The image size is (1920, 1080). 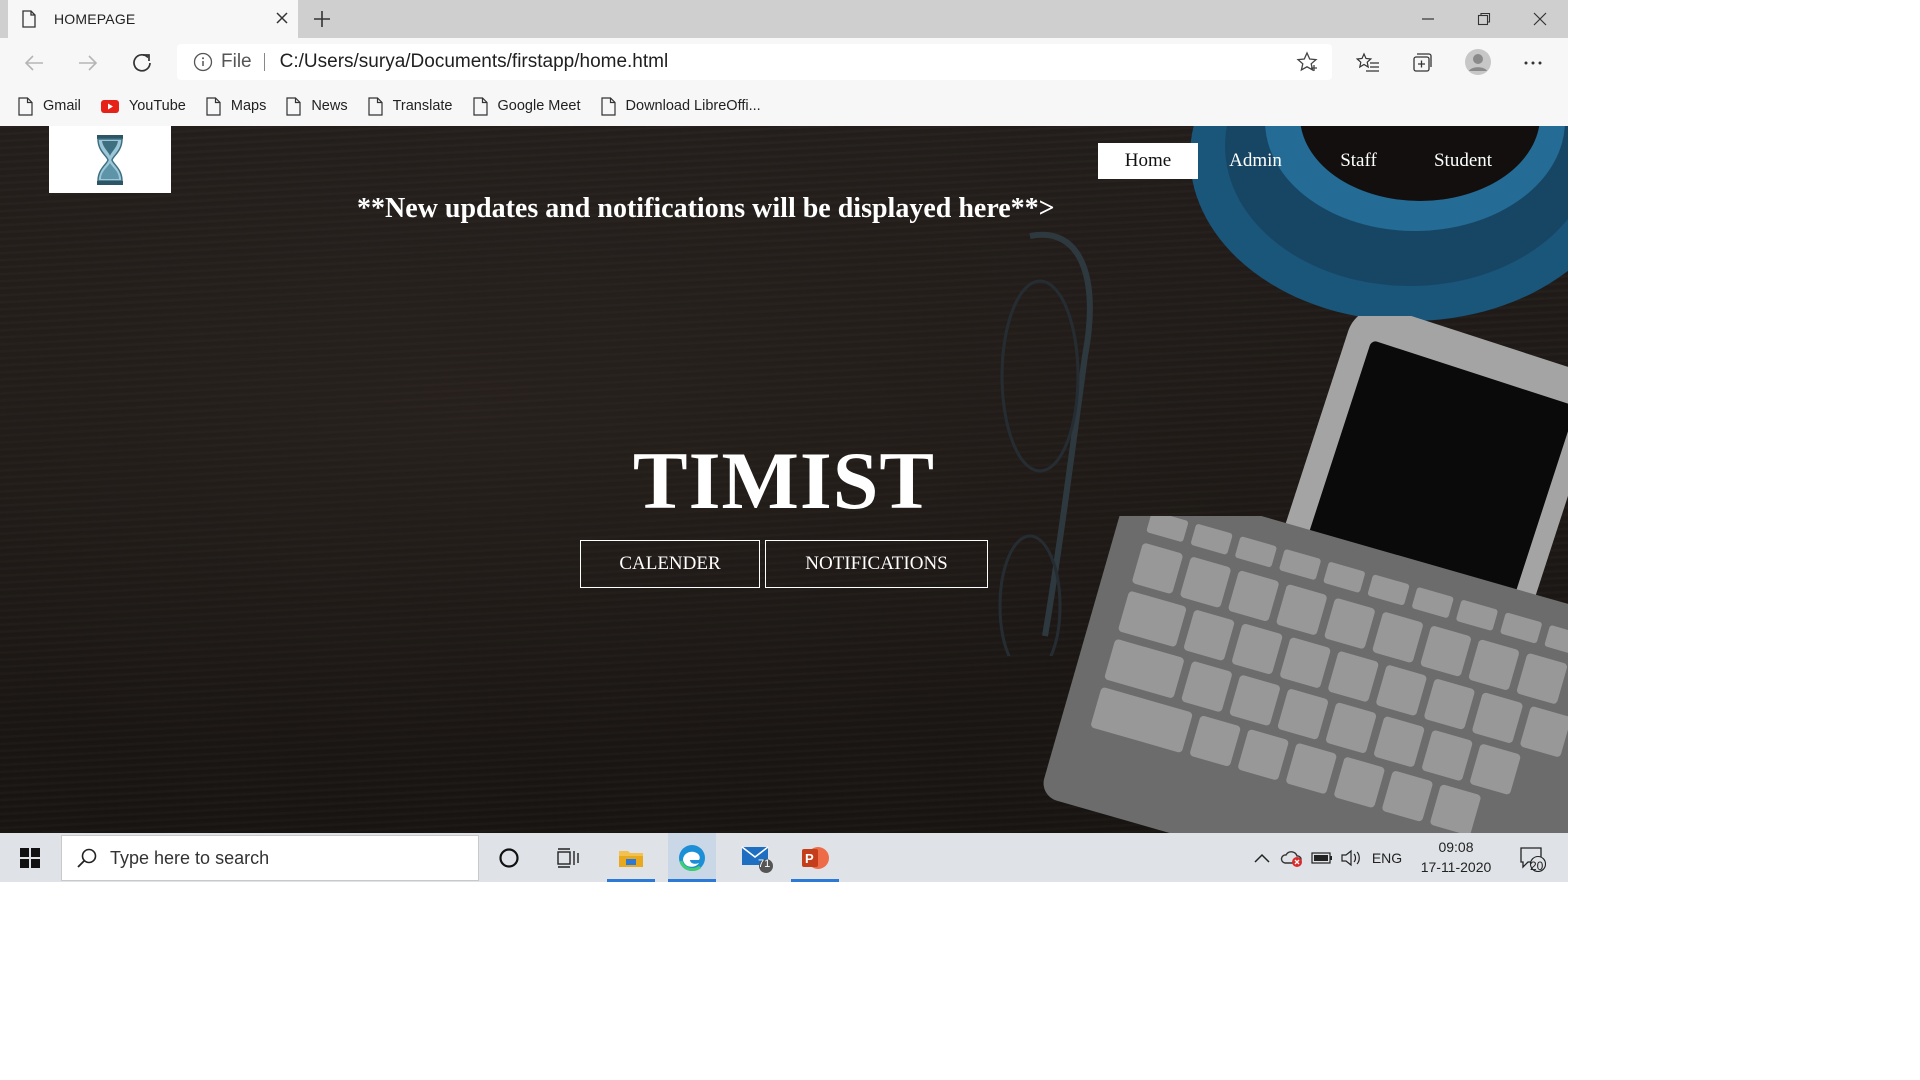 I want to click on favorites-list-icon, so click(x=1367, y=62).